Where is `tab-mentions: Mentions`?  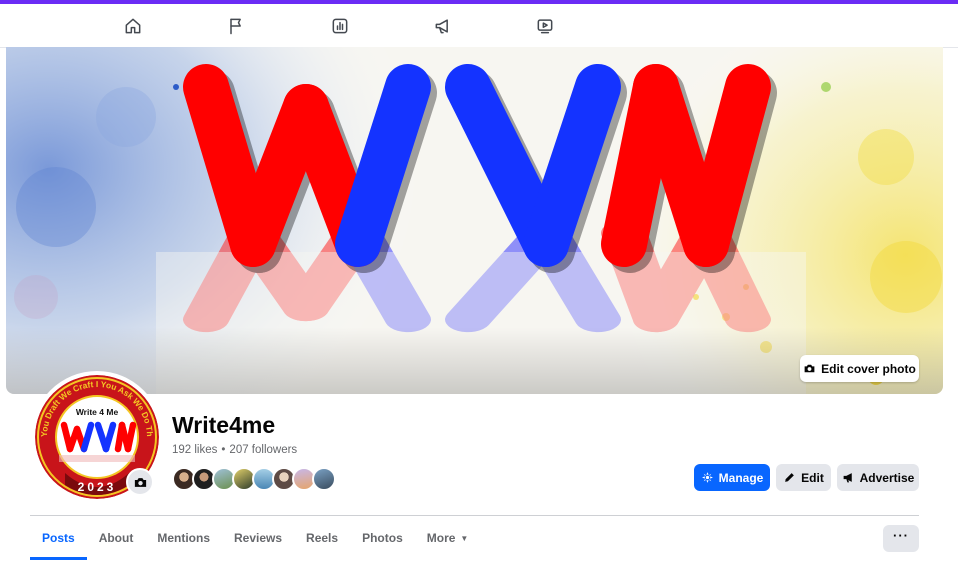 tab-mentions: Mentions is located at coordinates (183, 538).